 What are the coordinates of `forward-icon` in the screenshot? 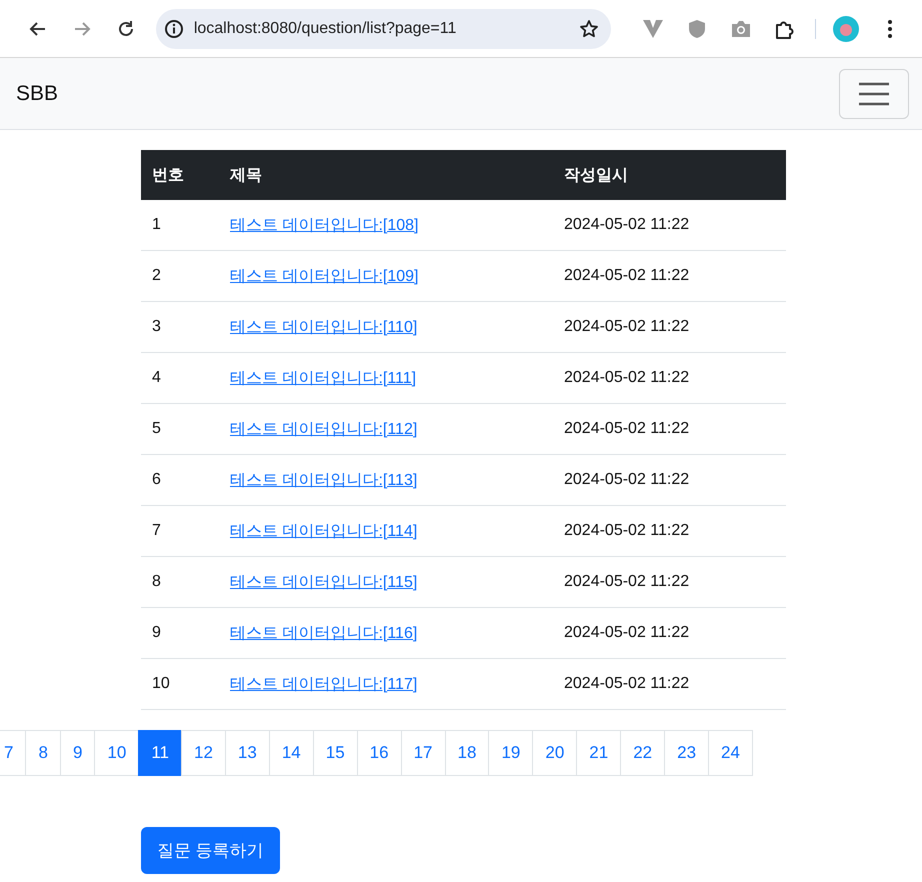 It's located at (81, 29).